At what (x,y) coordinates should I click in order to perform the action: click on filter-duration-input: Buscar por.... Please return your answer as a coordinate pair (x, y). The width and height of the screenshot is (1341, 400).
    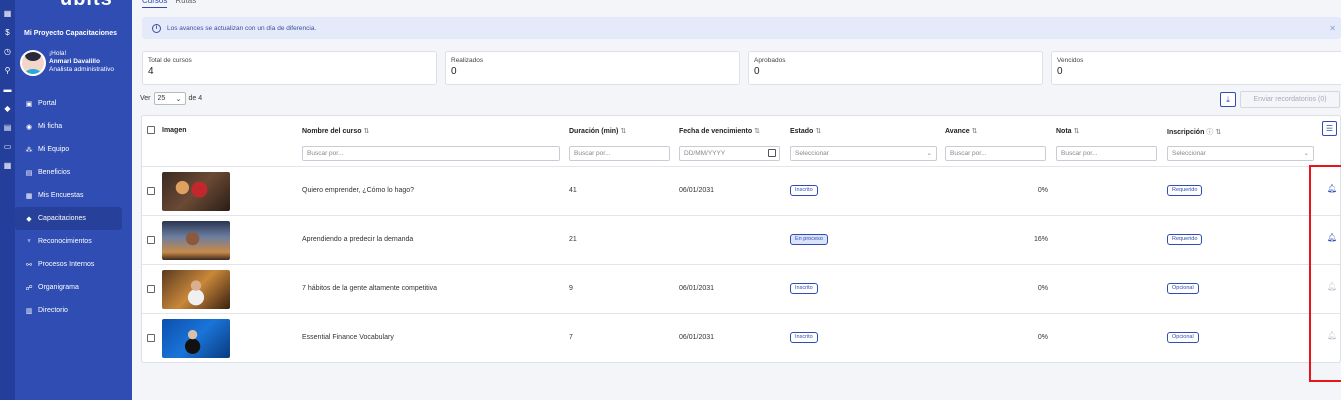
    Looking at the image, I should click on (619, 153).